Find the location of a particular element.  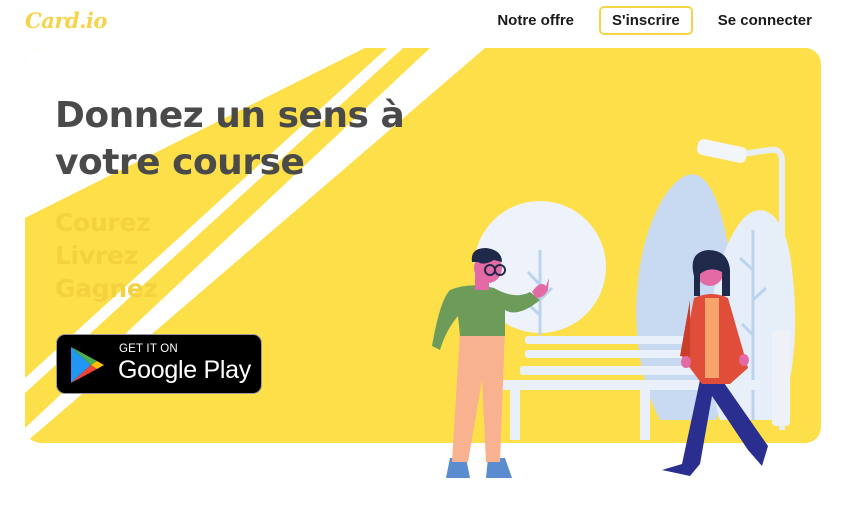

signup-button: S'inscrire is located at coordinates (646, 20).